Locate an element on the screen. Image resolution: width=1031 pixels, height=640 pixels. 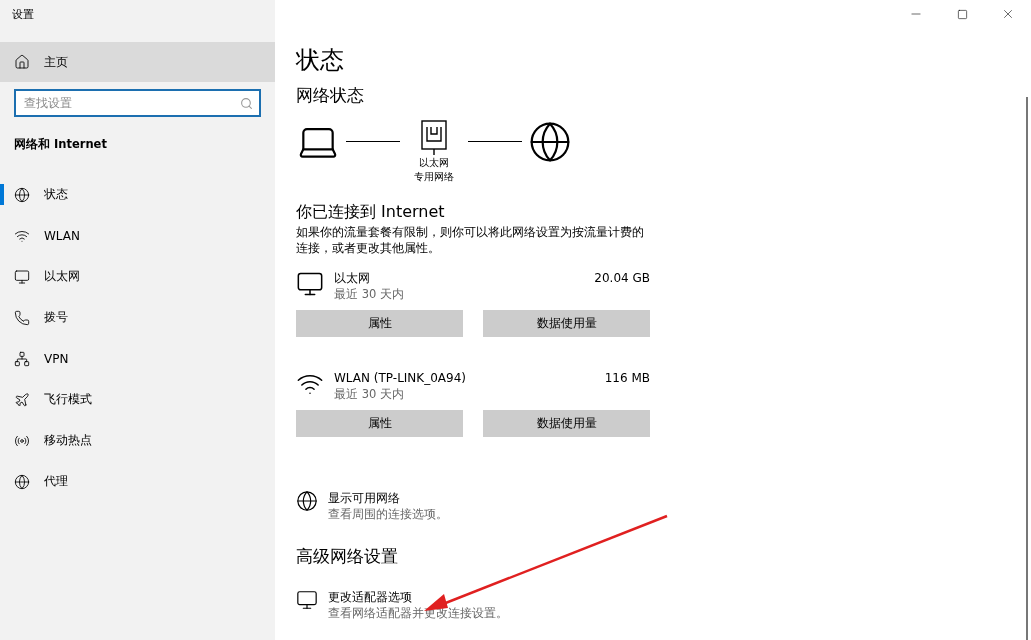
data-usage: 116 MB is located at coordinates (627, 378).